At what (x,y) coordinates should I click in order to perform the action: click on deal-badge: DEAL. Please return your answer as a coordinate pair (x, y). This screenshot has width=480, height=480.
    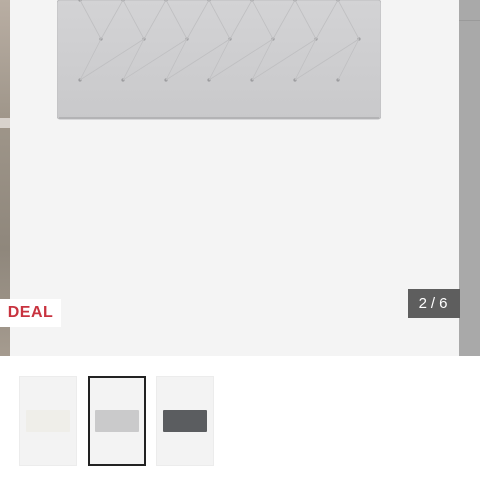
    Looking at the image, I should click on (30, 313).